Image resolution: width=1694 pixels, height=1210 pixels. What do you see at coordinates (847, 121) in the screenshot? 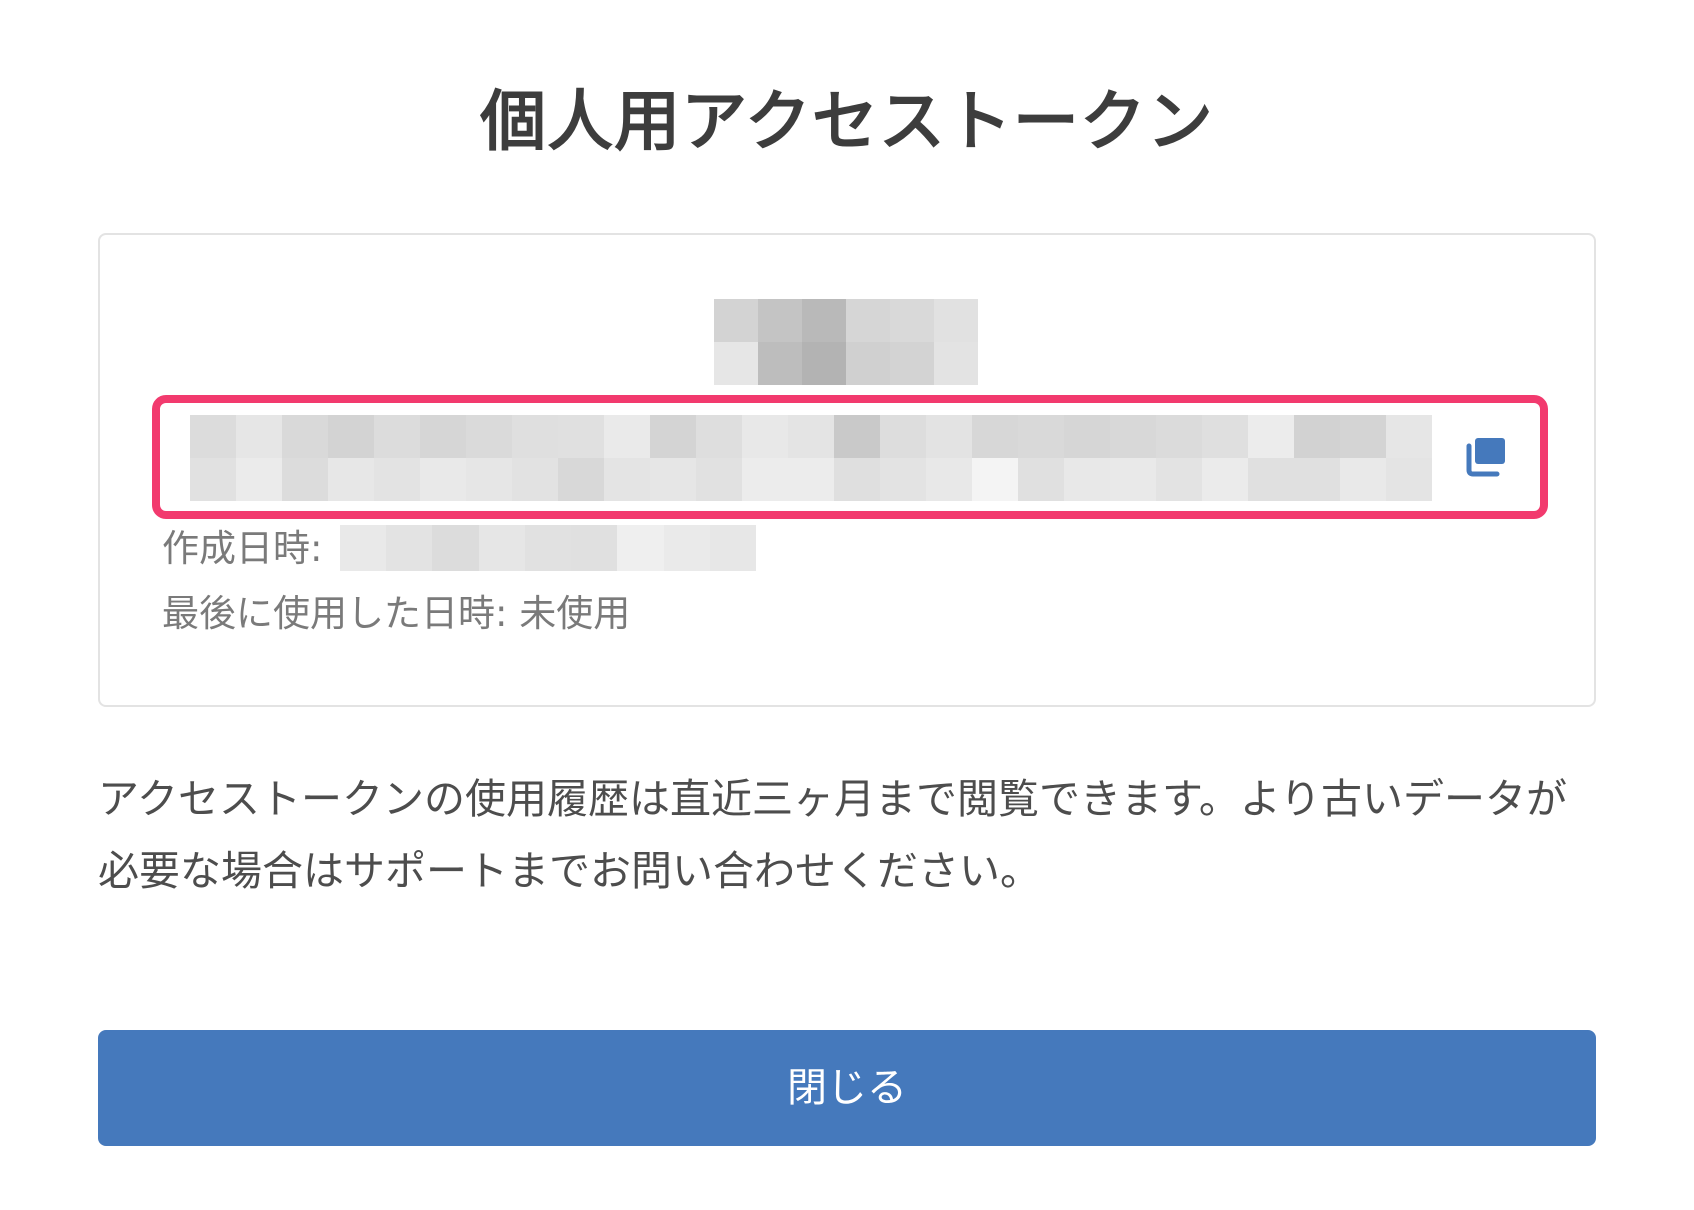
I see `dialog-title: 個人用アクセストークン` at bounding box center [847, 121].